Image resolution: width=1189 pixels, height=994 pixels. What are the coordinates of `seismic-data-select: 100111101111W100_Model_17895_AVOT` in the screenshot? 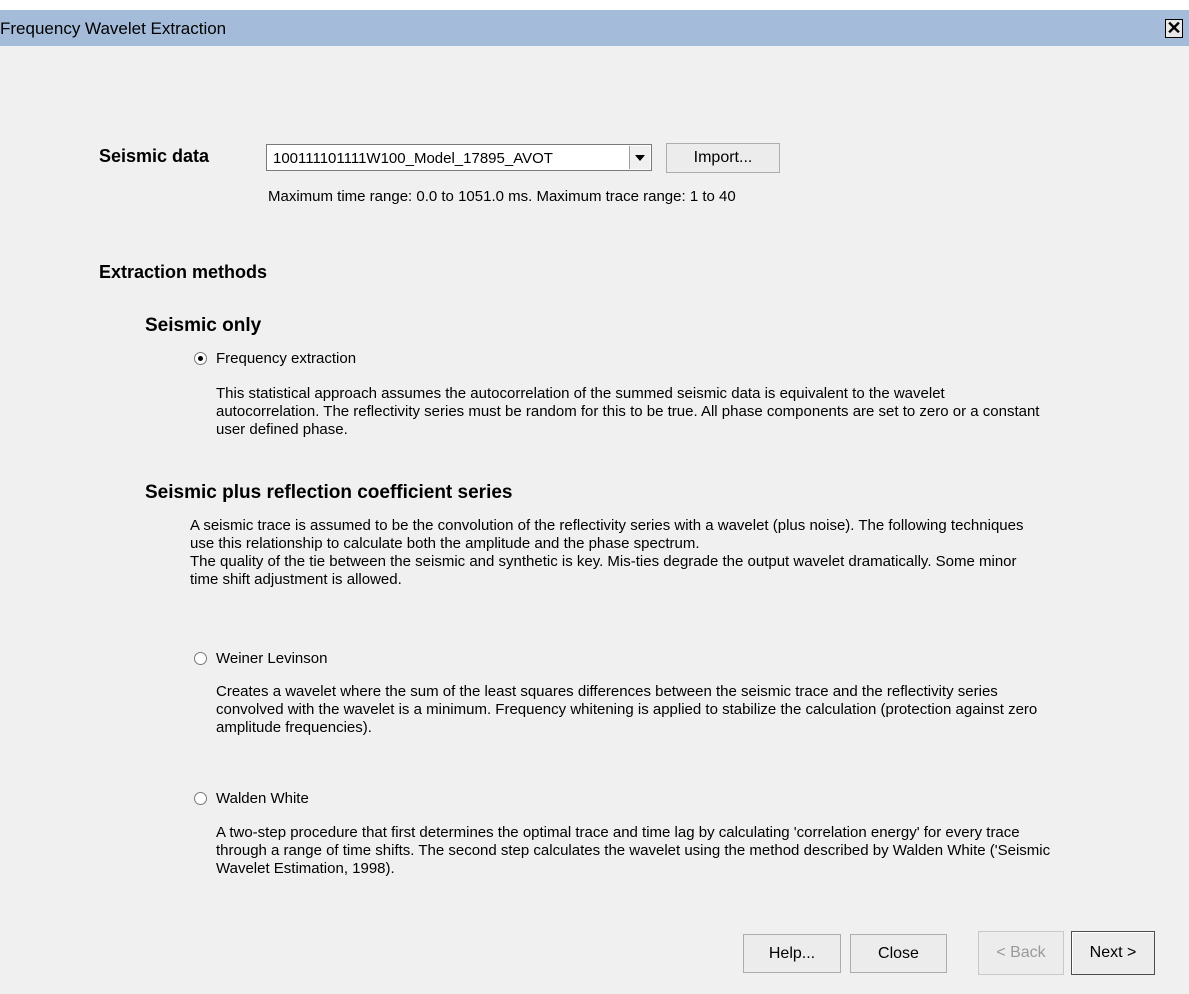 It's located at (459, 157).